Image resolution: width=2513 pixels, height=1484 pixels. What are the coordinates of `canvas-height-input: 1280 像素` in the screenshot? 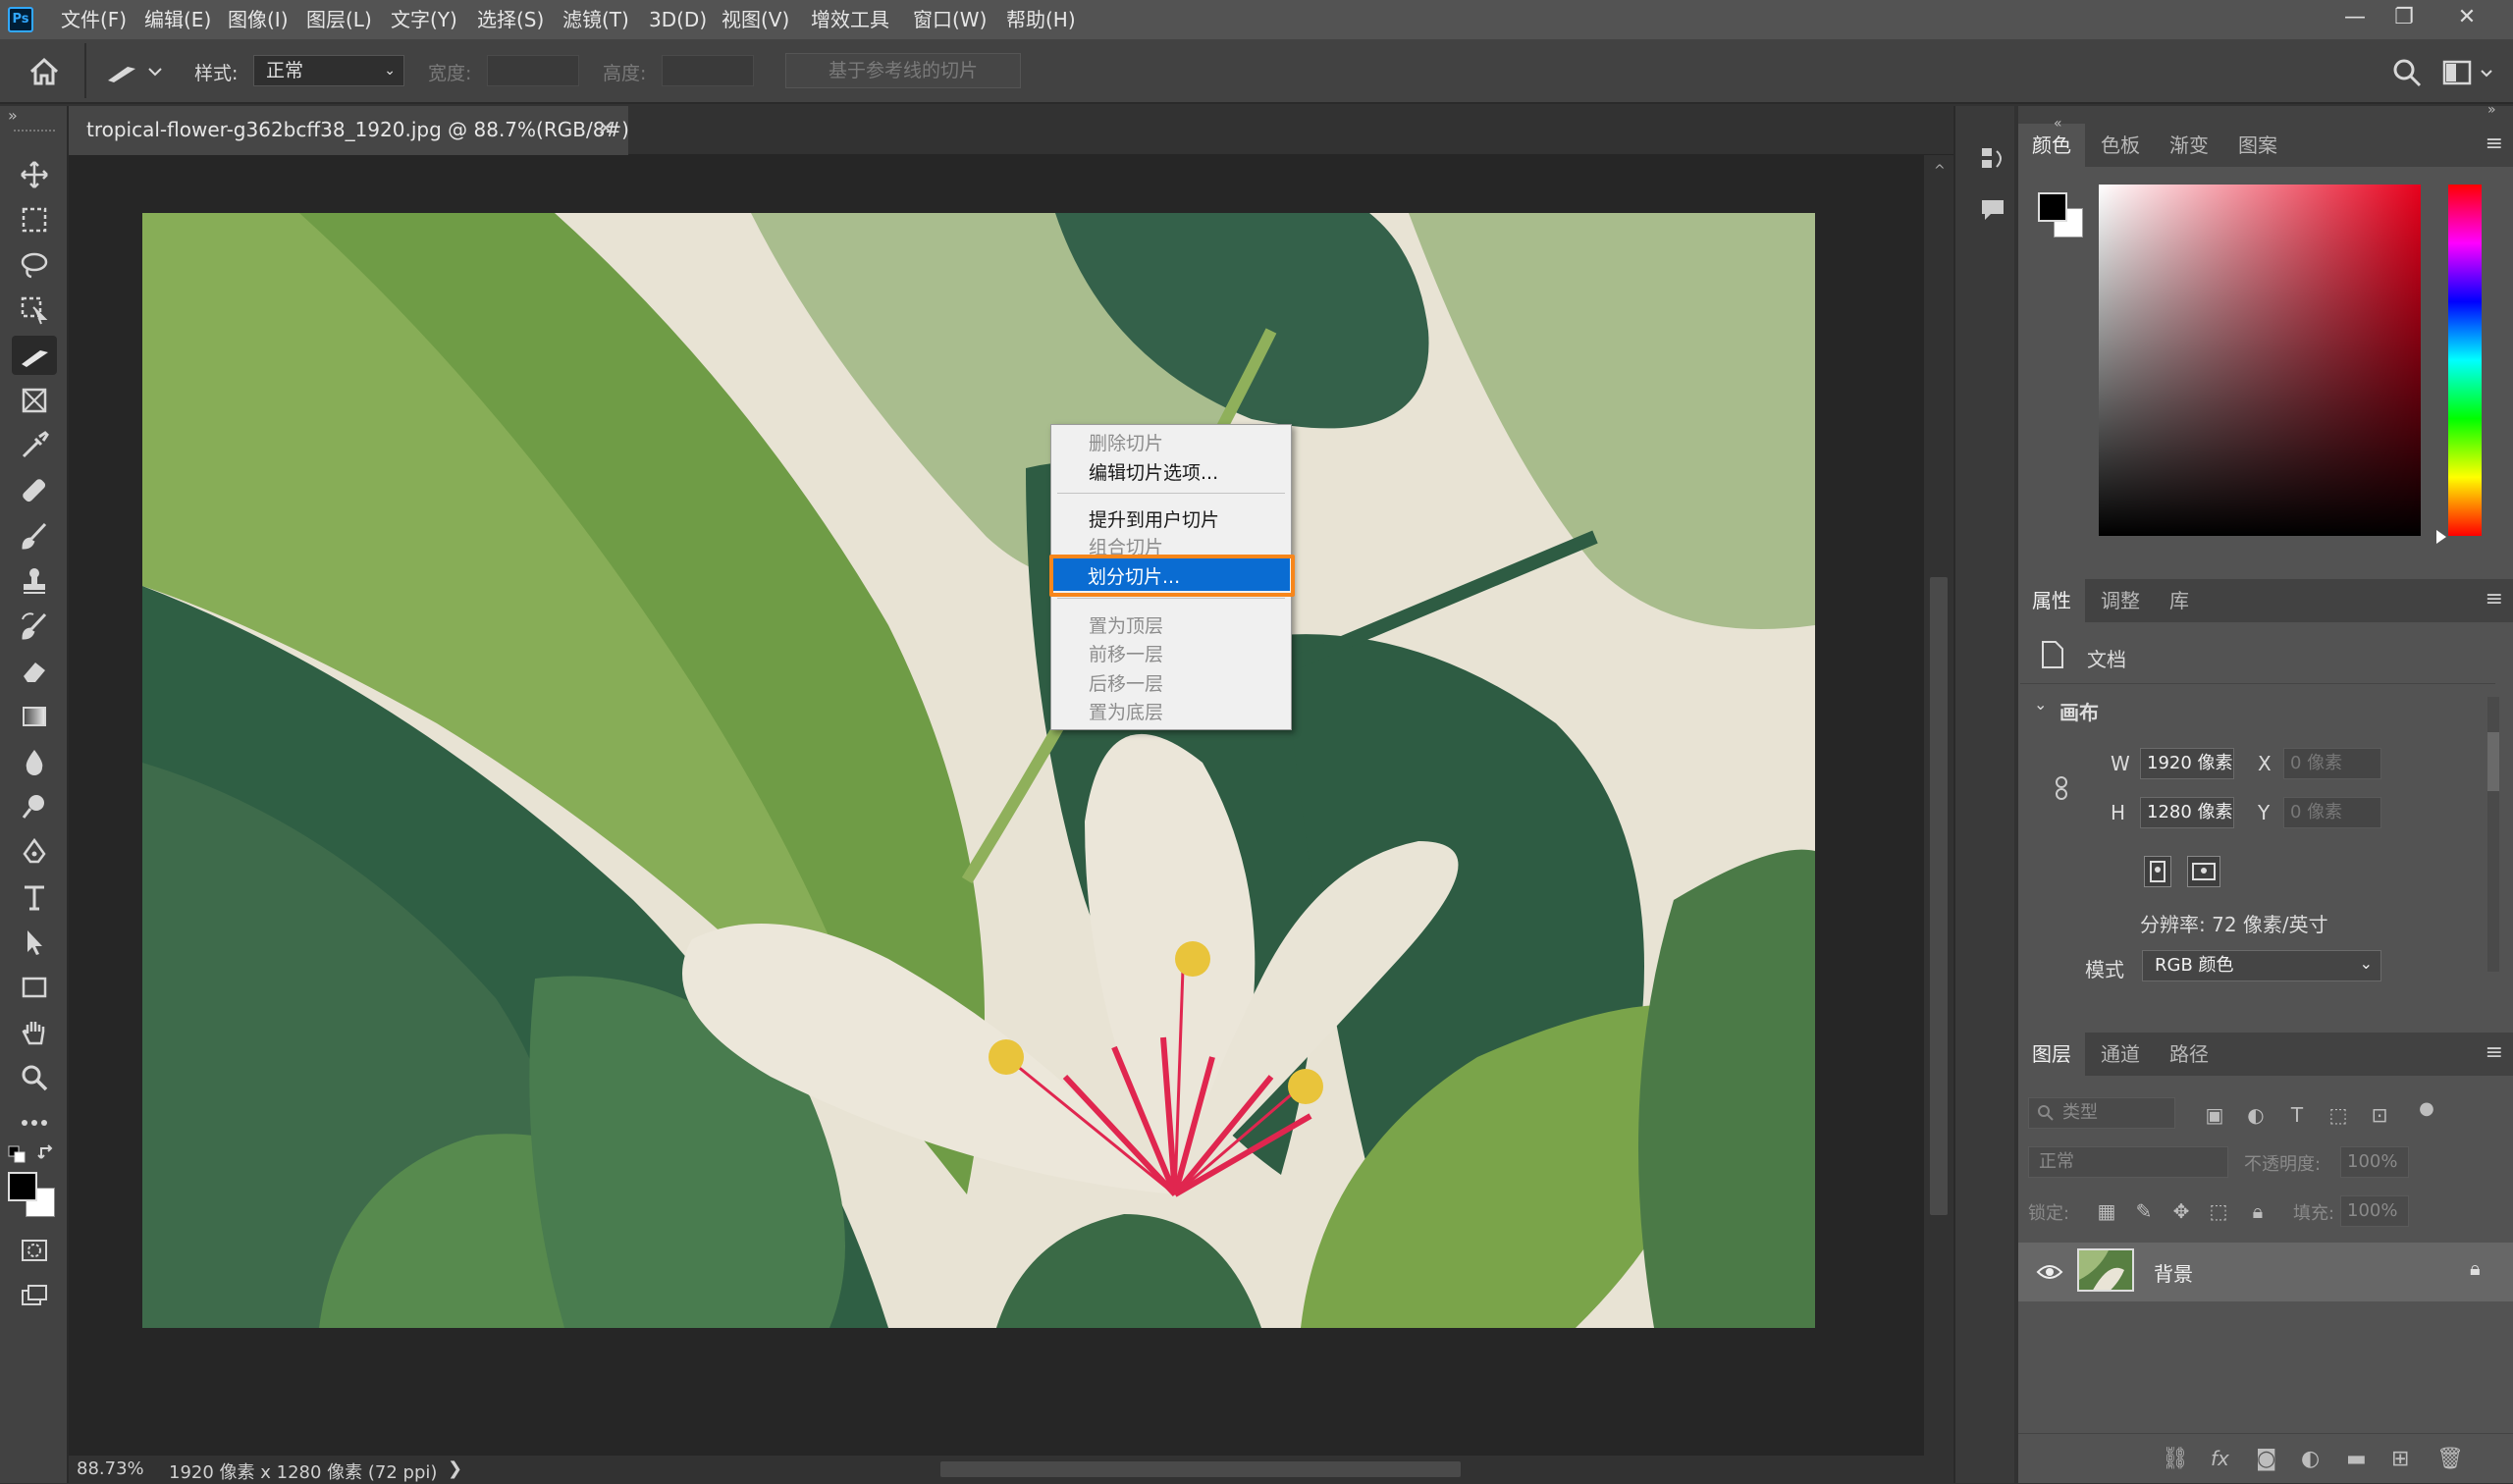 It's located at (2187, 812).